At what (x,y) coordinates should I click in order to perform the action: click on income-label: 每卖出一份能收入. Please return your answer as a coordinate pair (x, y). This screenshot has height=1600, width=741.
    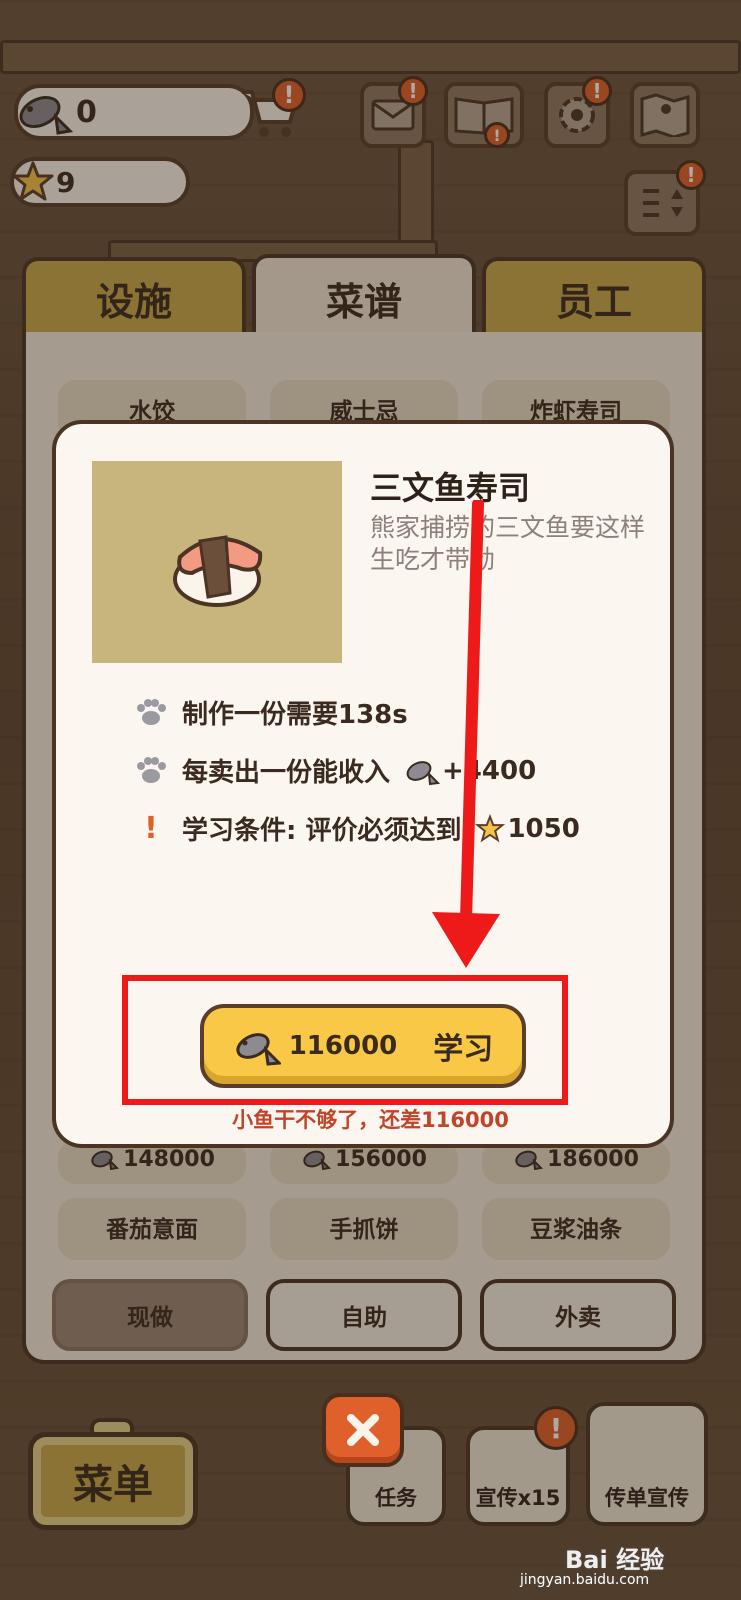
    Looking at the image, I should click on (286, 773).